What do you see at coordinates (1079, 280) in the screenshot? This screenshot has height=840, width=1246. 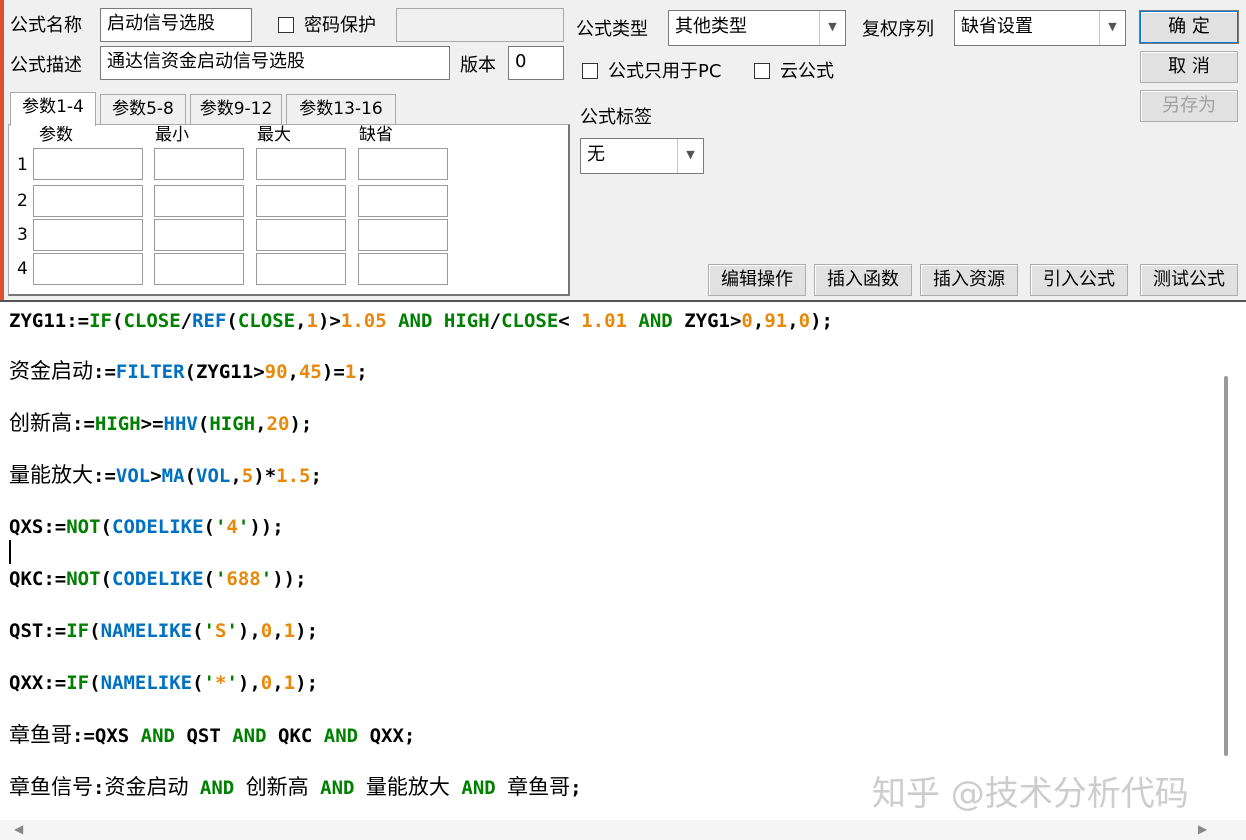 I see `import-formula-button: 引入公式` at bounding box center [1079, 280].